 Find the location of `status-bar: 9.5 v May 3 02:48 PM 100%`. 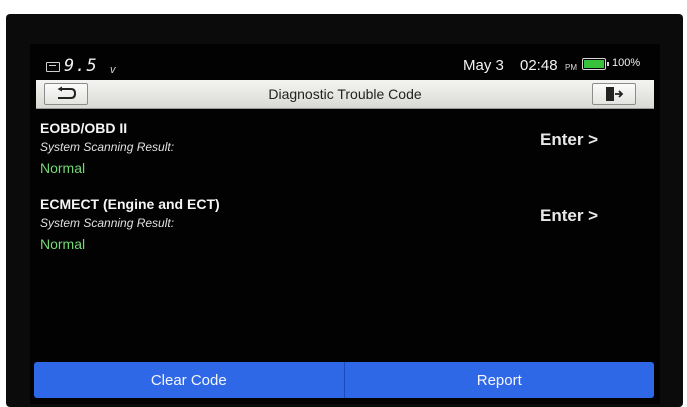

status-bar: 9.5 v May 3 02:48 PM 100% is located at coordinates (345, 62).